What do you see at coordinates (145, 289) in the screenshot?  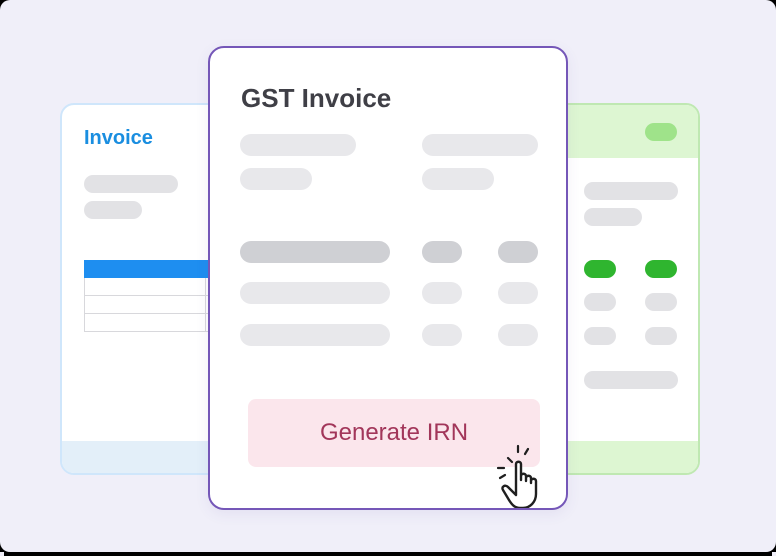 I see `invoice-card: Invoice` at bounding box center [145, 289].